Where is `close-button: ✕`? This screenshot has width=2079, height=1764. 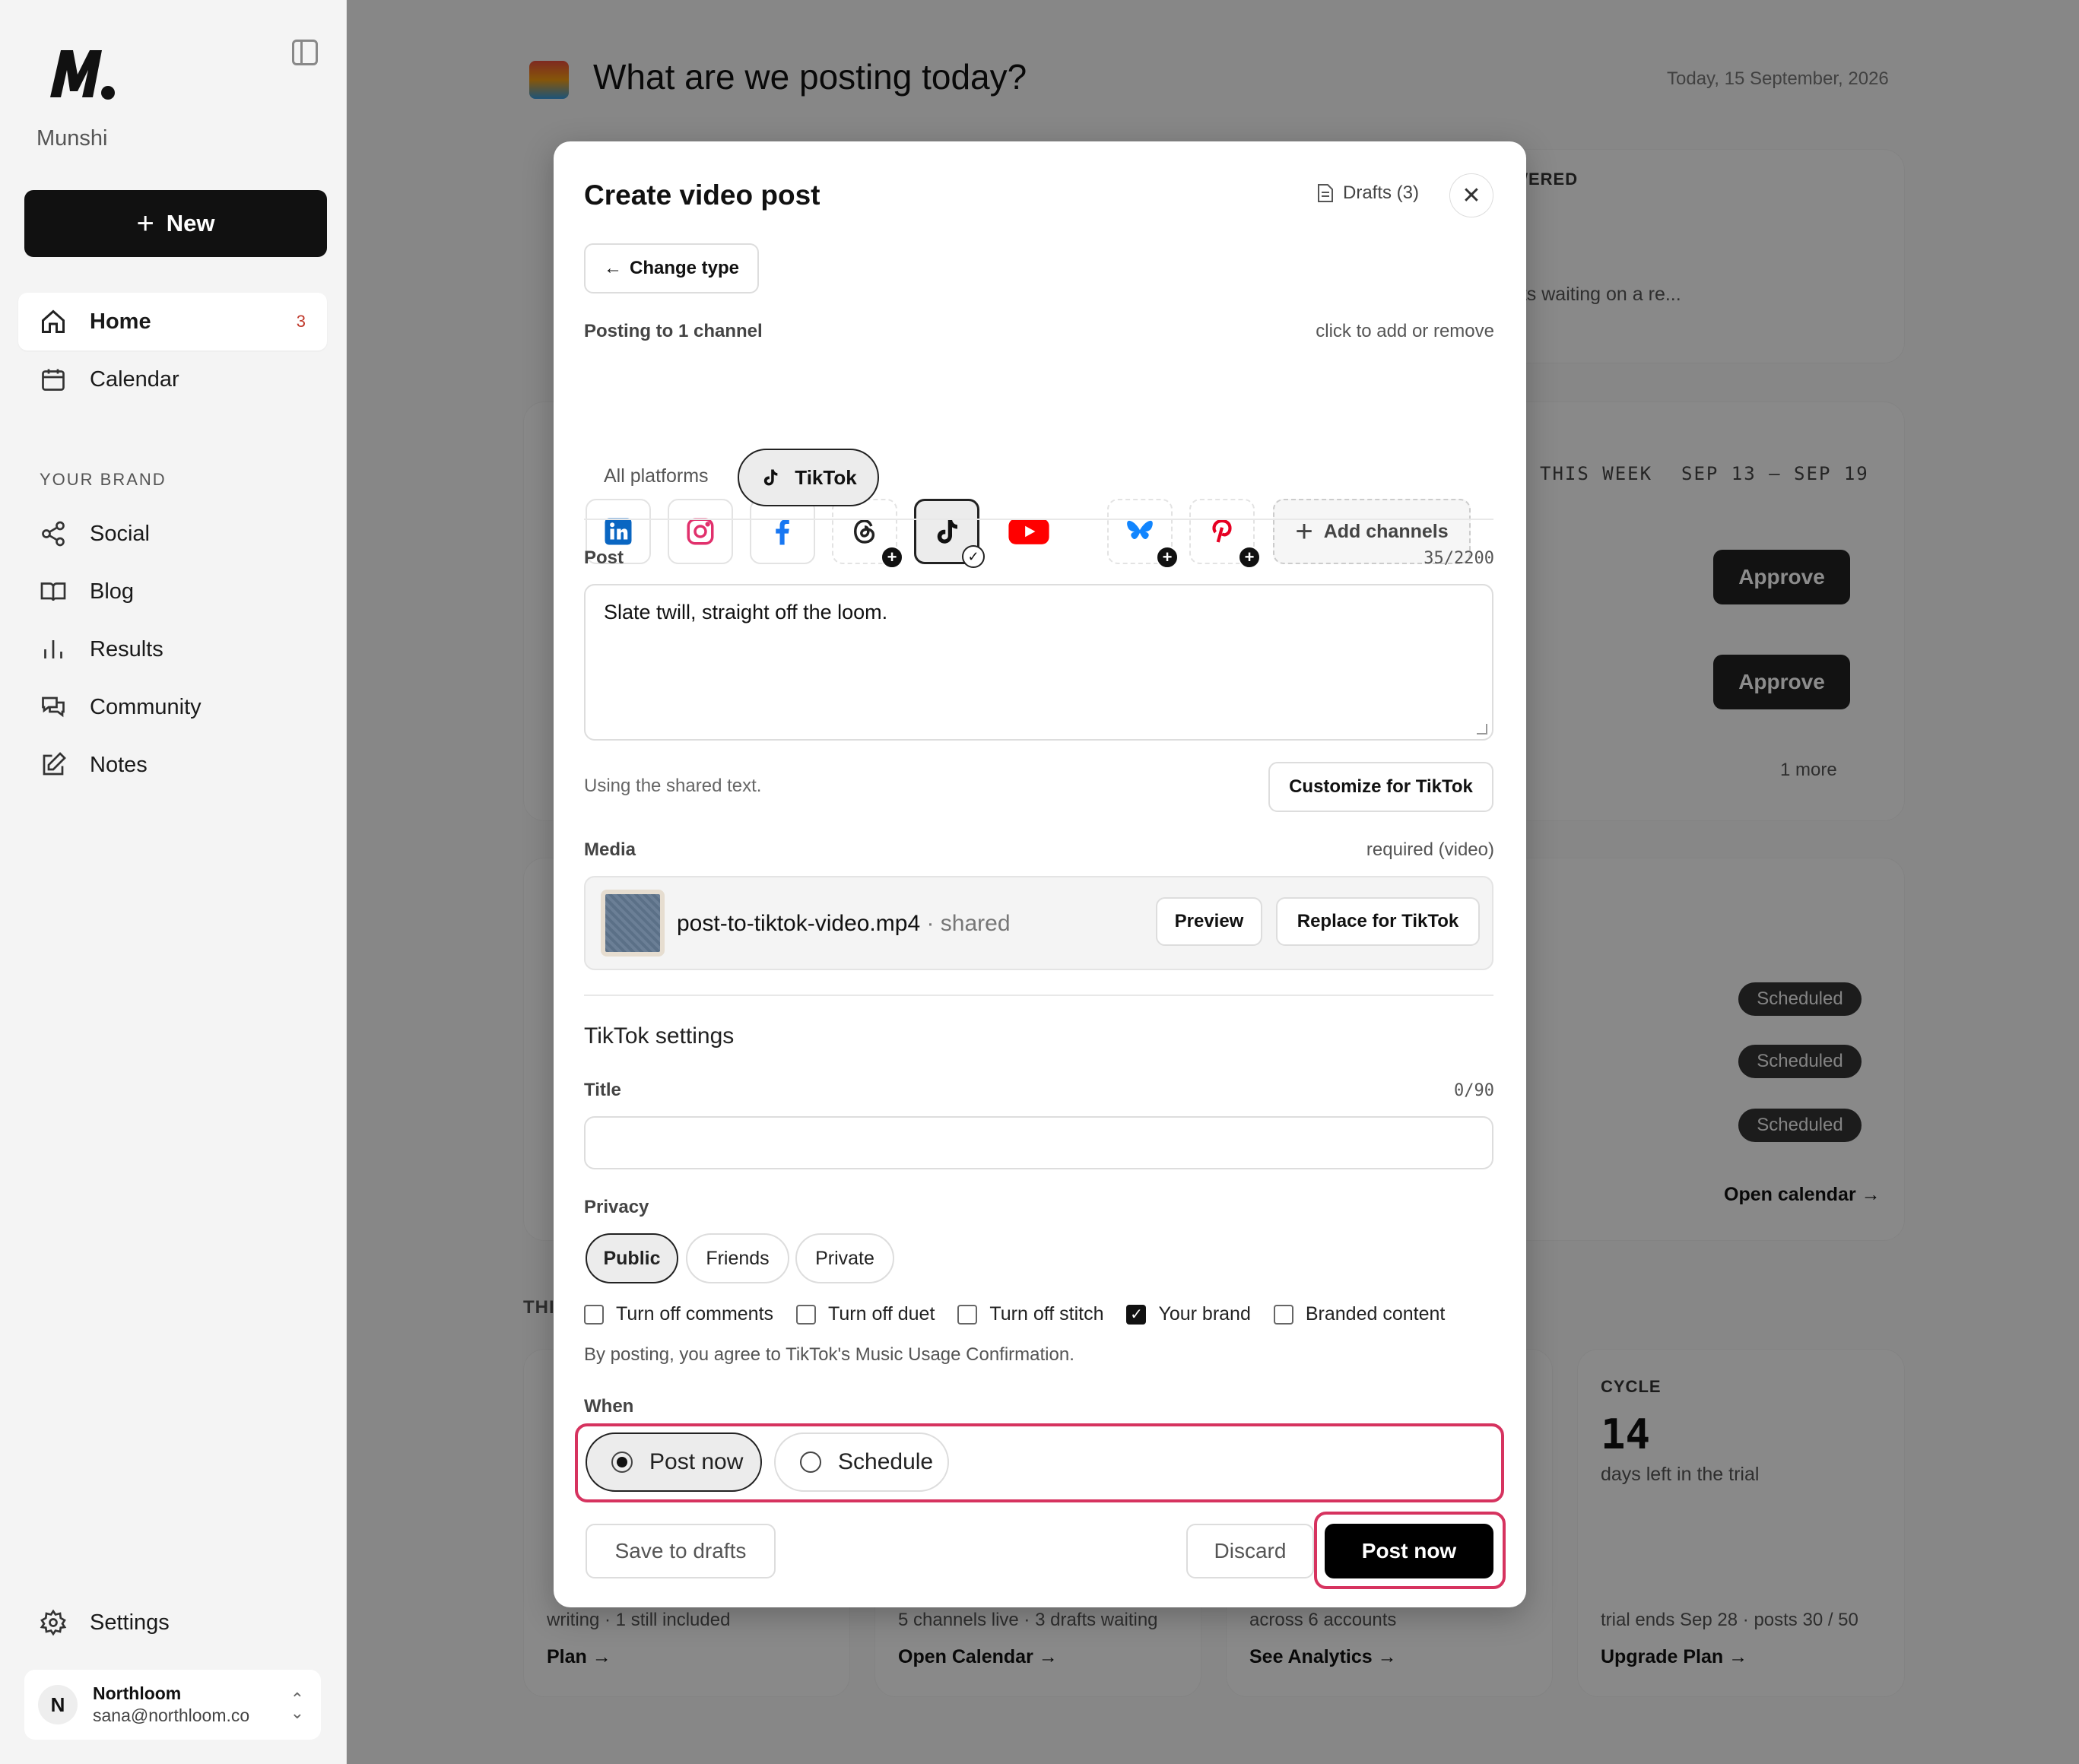
close-button: ✕ is located at coordinates (1471, 195).